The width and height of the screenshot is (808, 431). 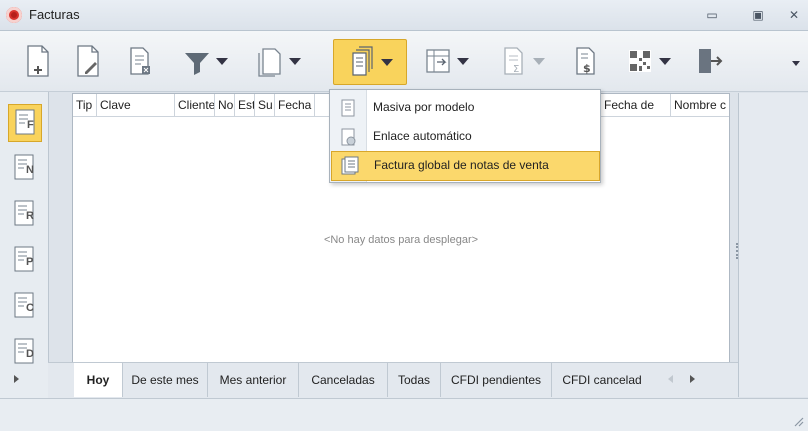 I want to click on copy-document-icon, so click(x=269, y=62).